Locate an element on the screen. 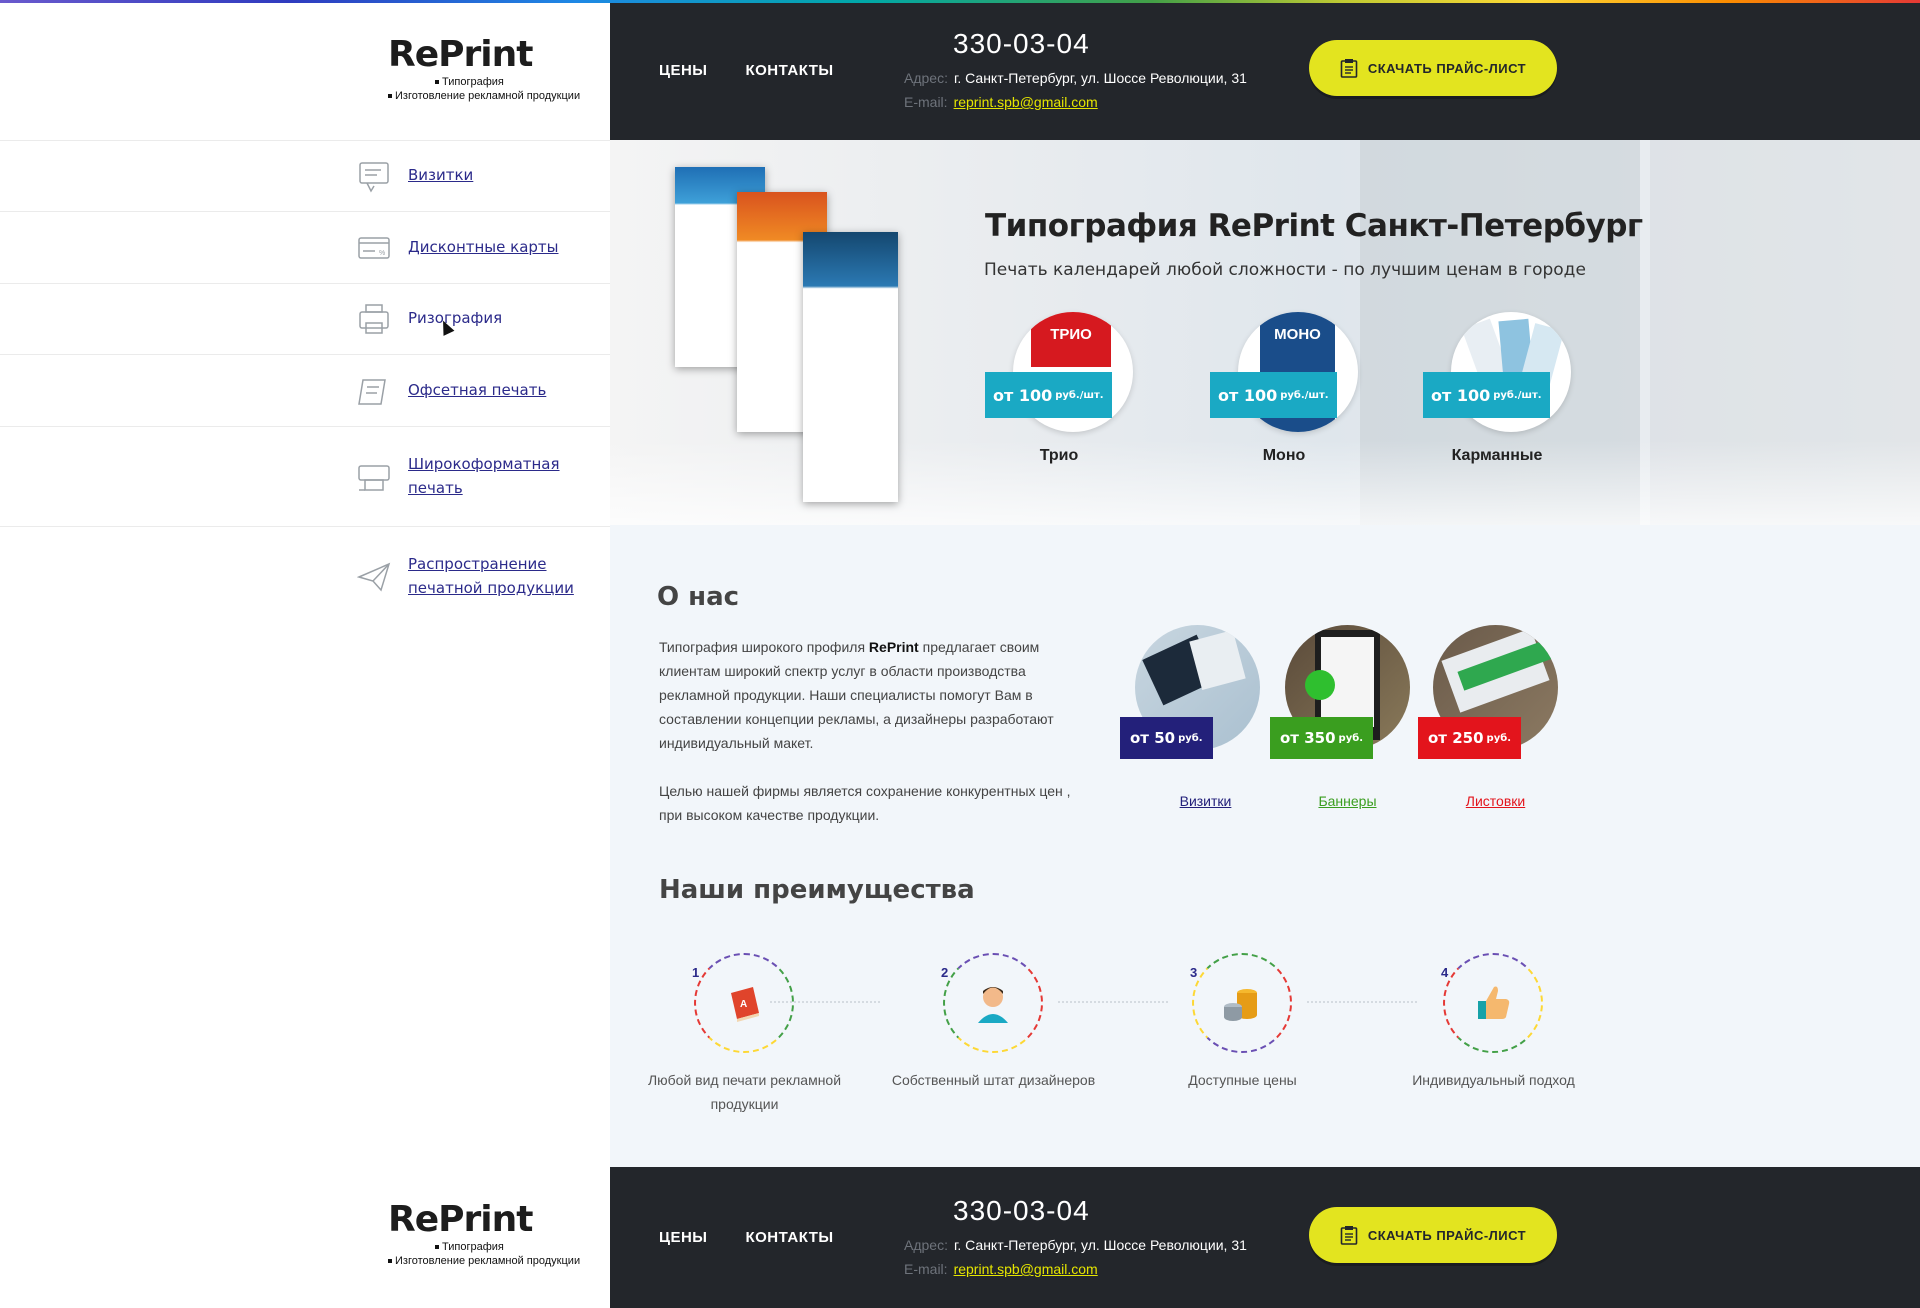 The height and width of the screenshot is (1308, 1920). business-card-icon is located at coordinates (374, 177).